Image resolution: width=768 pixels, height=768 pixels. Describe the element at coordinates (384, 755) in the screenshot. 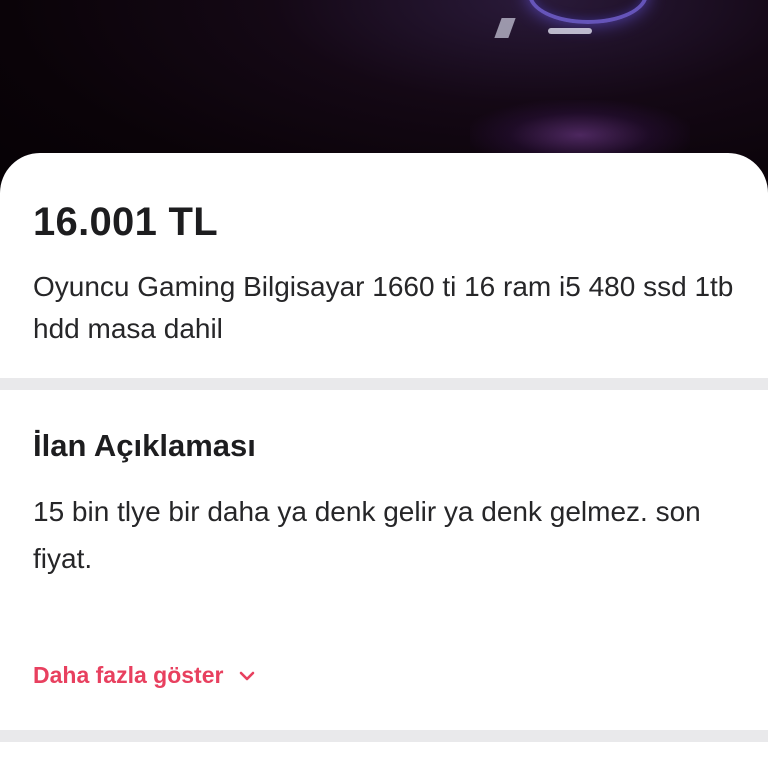

I see `next-section-card` at that location.